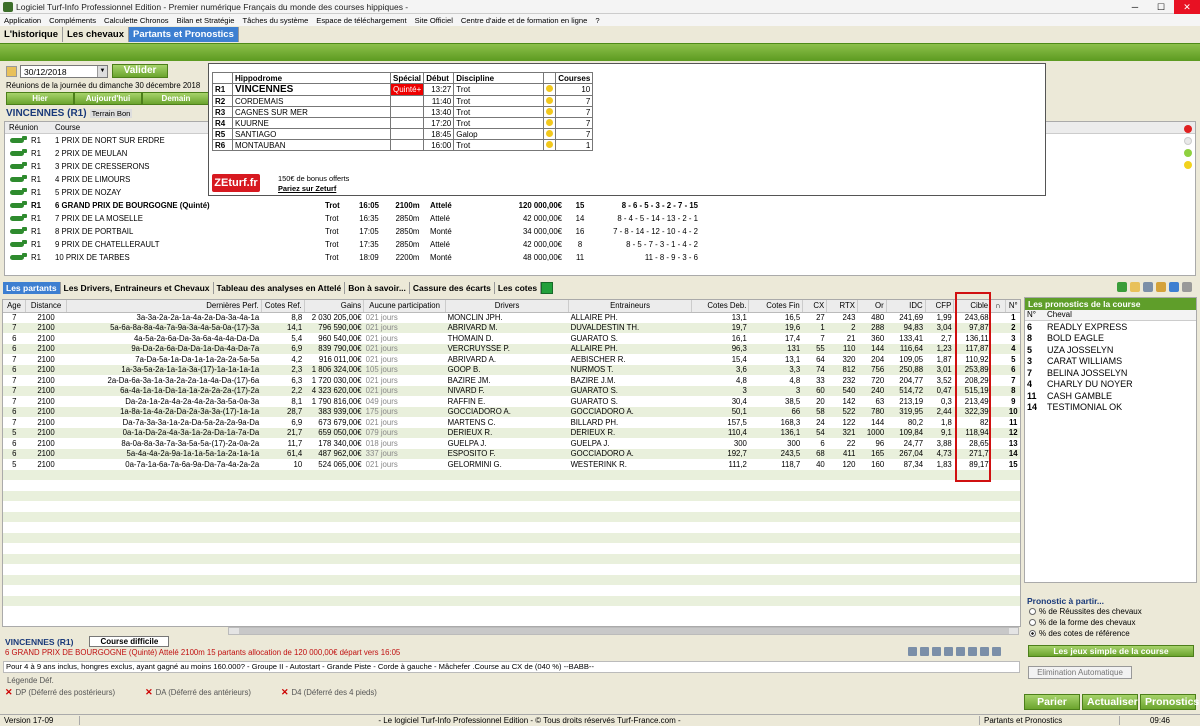 Image resolution: width=1200 pixels, height=726 pixels. I want to click on hippodrome-row: R1 VINCENNES Quinté+ 13:27 Trot 10, so click(403, 89).